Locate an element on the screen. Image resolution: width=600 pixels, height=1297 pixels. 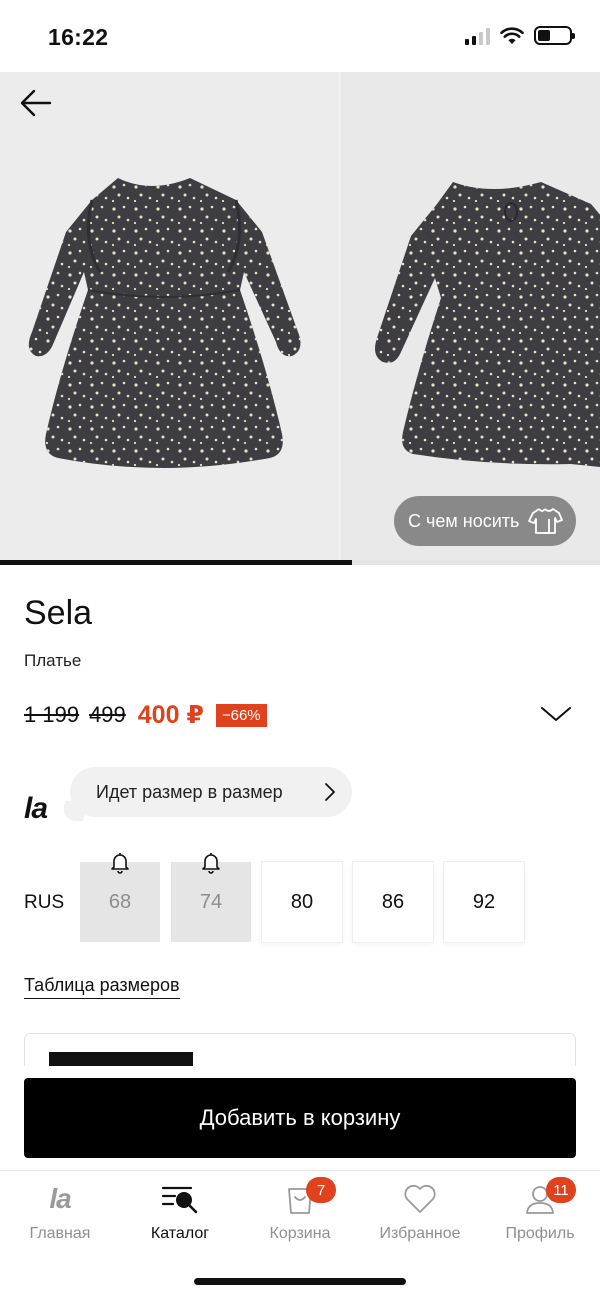
nav-home: la Главная is located at coordinates (60, 1216).